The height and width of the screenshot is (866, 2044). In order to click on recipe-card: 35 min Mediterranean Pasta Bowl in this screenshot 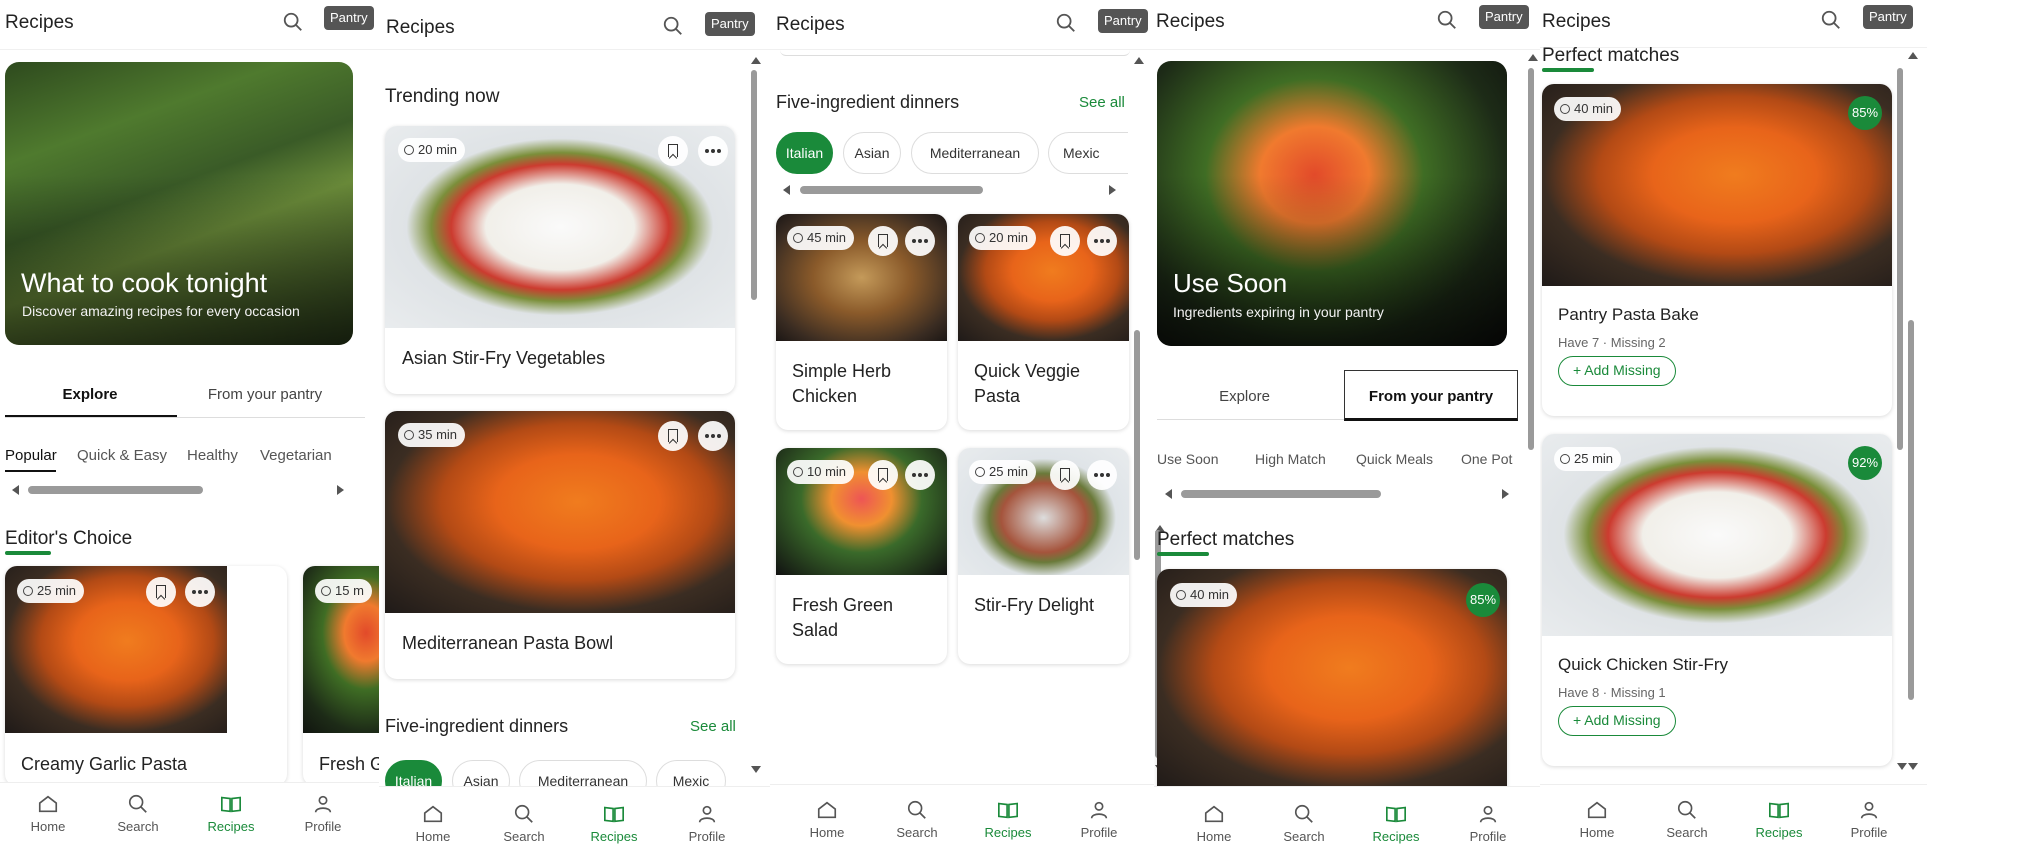, I will do `click(560, 545)`.